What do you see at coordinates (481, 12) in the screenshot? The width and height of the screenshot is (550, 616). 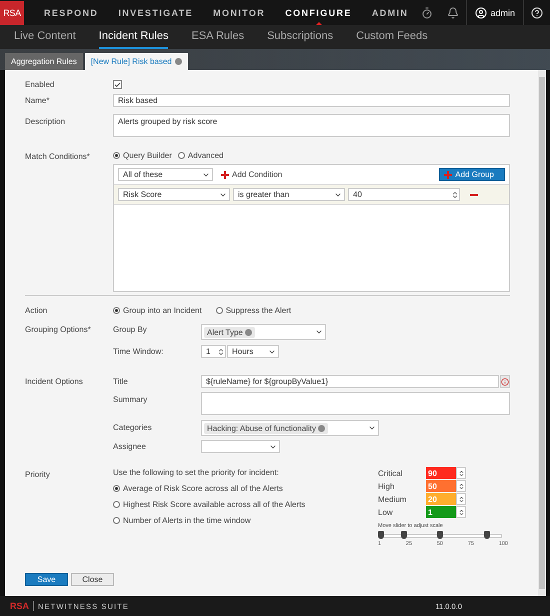 I see `user-icon` at bounding box center [481, 12].